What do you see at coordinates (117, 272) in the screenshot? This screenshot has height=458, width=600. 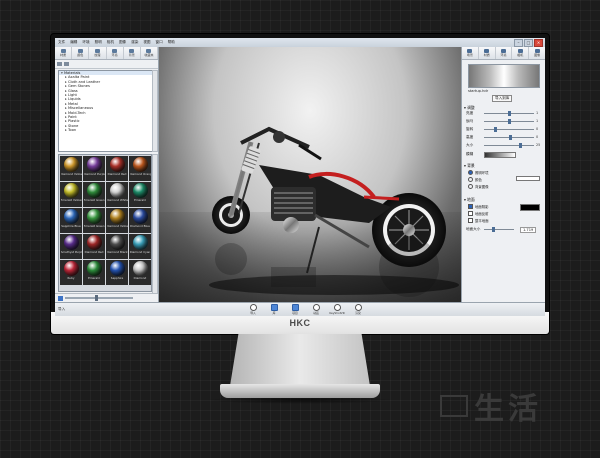 I see `material-thumbnail: Sapphire` at bounding box center [117, 272].